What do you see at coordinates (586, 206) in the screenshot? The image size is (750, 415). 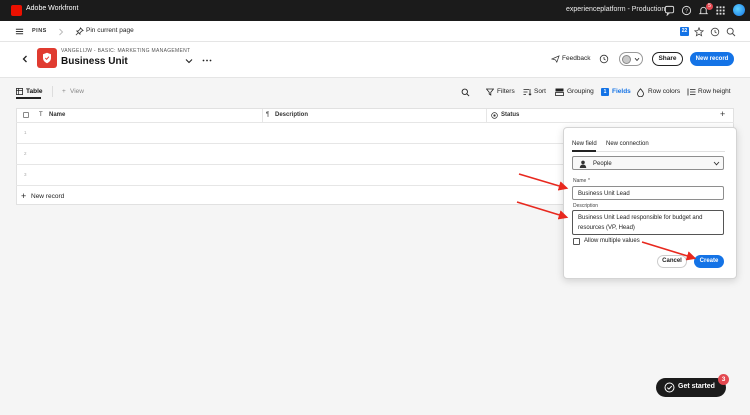 I see `description-label: Description` at bounding box center [586, 206].